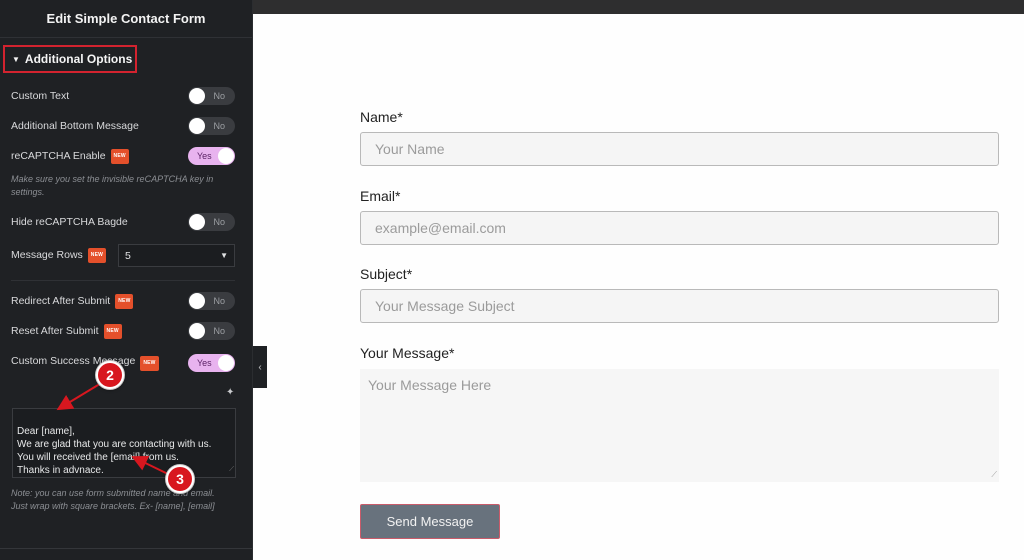 This screenshot has height=560, width=1024. What do you see at coordinates (230, 392) in the screenshot?
I see `ai-sparkle-icon: ✦` at bounding box center [230, 392].